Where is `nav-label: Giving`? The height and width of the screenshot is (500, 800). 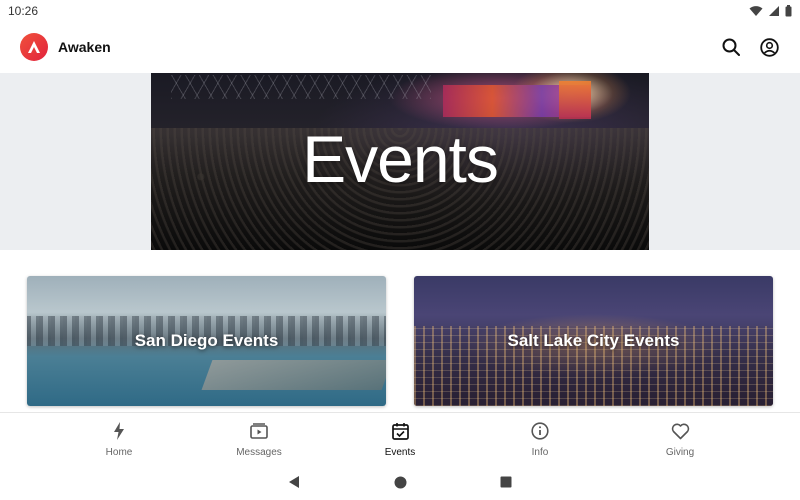
nav-label: Giving is located at coordinates (680, 452).